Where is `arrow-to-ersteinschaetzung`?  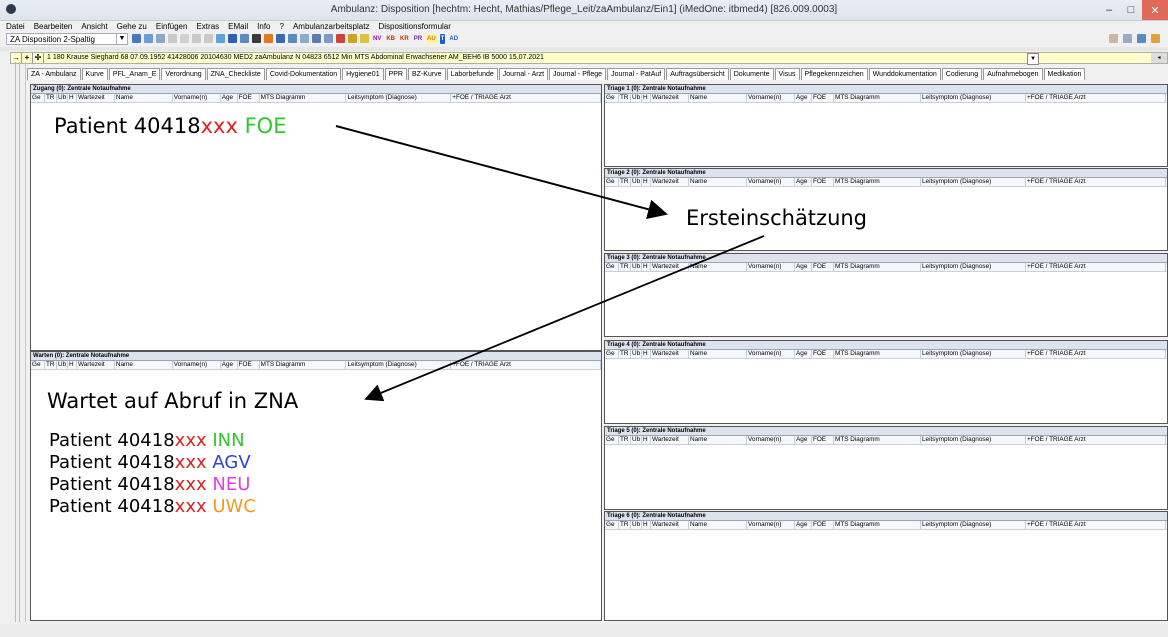 arrow-to-ersteinschaetzung is located at coordinates (501, 172).